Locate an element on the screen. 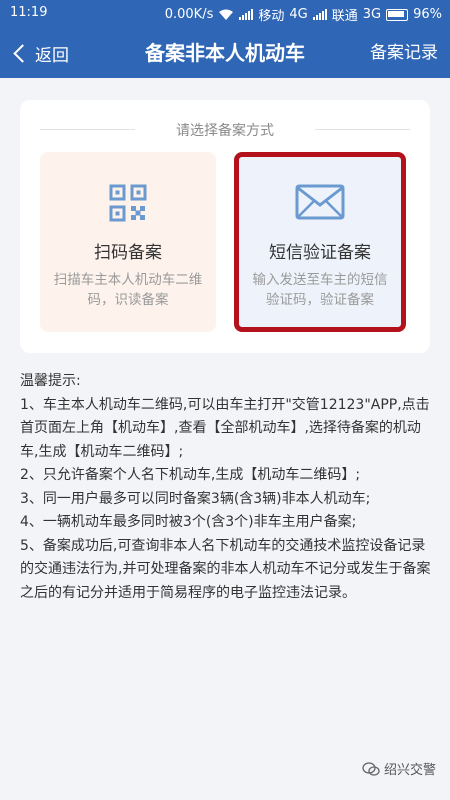  network-type-1: 4G is located at coordinates (298, 14).